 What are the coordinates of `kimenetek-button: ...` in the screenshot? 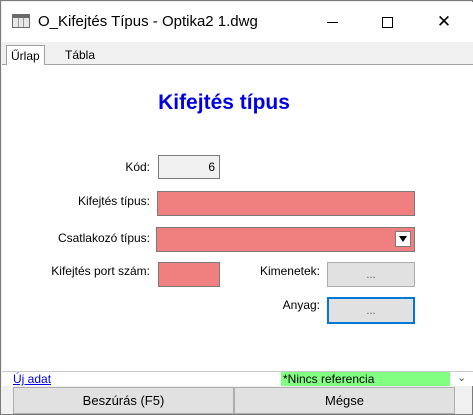 It's located at (371, 274).